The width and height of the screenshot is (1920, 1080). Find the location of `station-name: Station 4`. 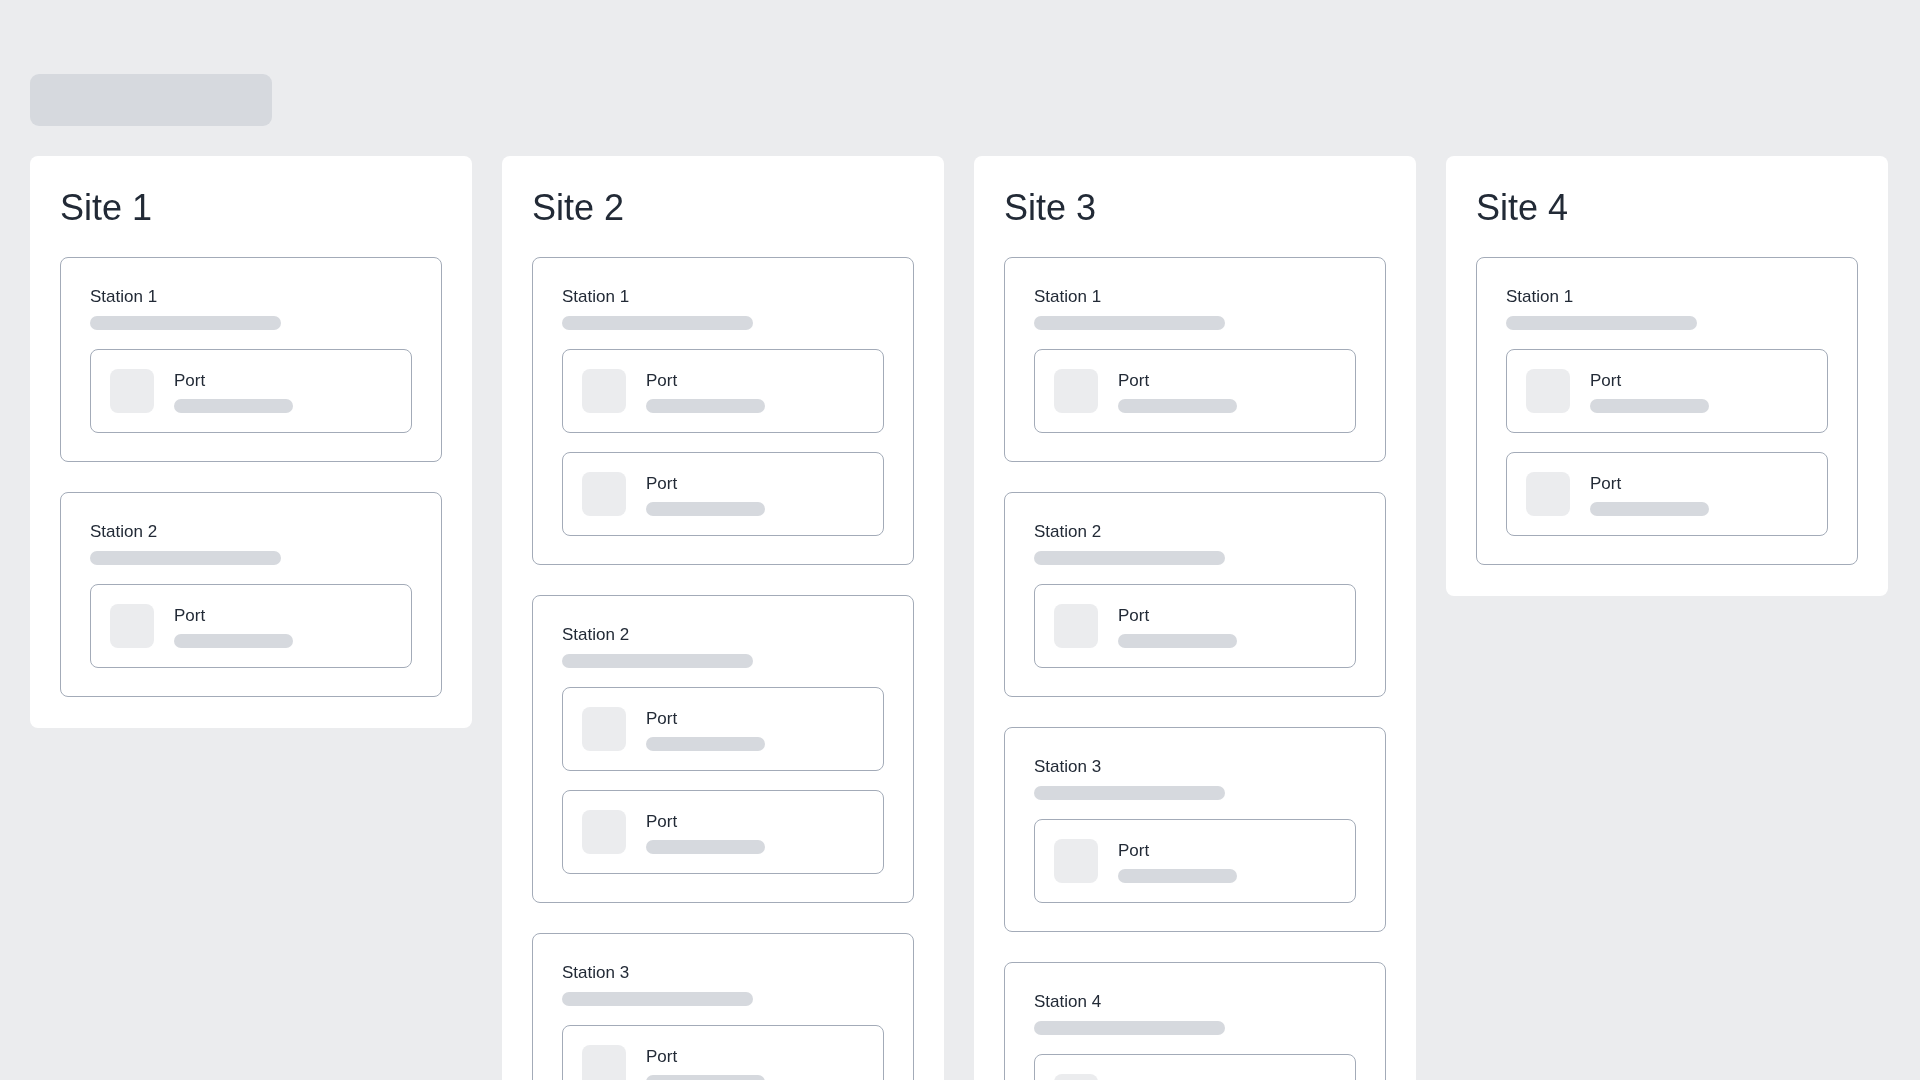

station-name: Station 4 is located at coordinates (1068, 1002).